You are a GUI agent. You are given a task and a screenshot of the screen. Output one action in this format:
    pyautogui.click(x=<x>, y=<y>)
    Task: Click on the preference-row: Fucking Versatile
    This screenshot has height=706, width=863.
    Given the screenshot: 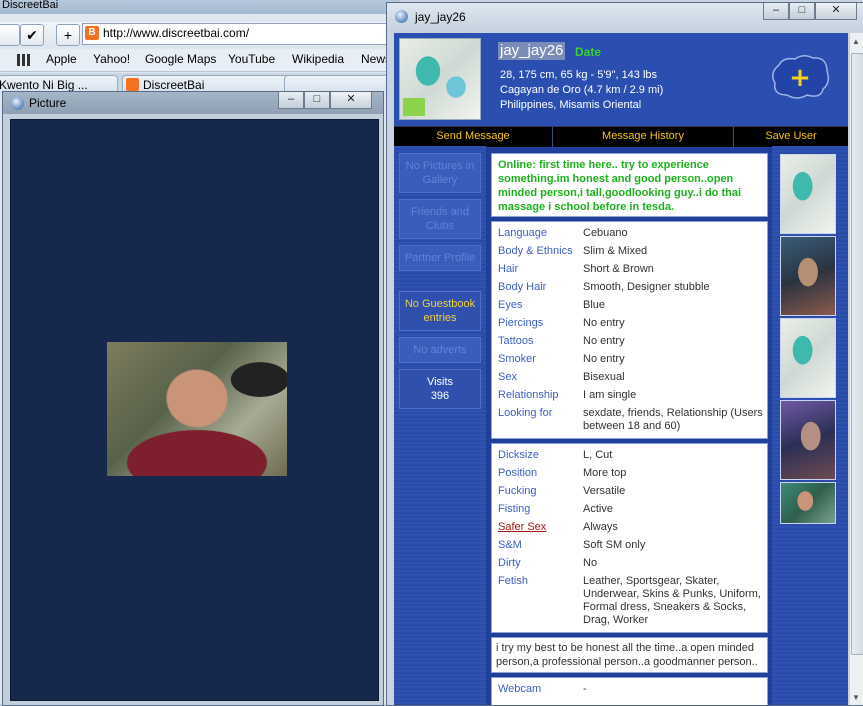 What is the action you would take?
    pyautogui.click(x=630, y=493)
    